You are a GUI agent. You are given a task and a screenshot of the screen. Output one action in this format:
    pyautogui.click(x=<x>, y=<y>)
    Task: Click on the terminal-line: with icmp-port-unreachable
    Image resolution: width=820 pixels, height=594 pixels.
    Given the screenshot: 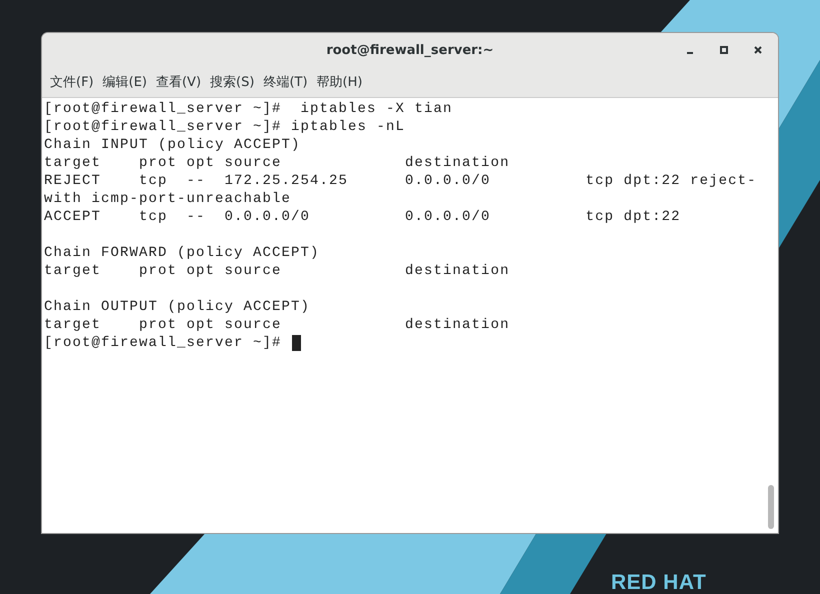 What is the action you would take?
    pyautogui.click(x=168, y=199)
    